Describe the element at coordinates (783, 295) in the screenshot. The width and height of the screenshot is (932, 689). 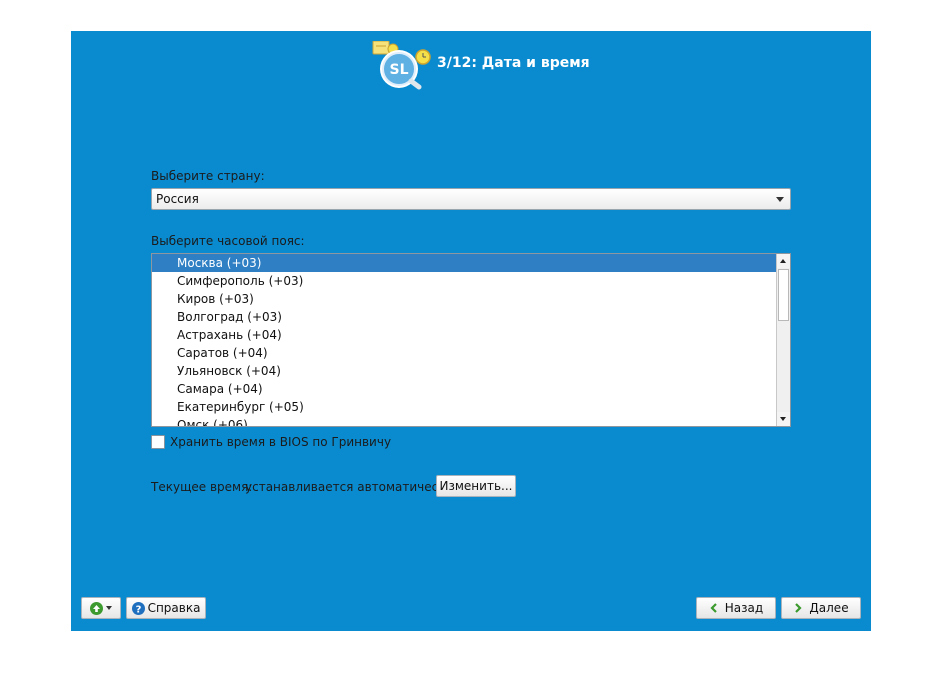
I see `scroll-thumb` at that location.